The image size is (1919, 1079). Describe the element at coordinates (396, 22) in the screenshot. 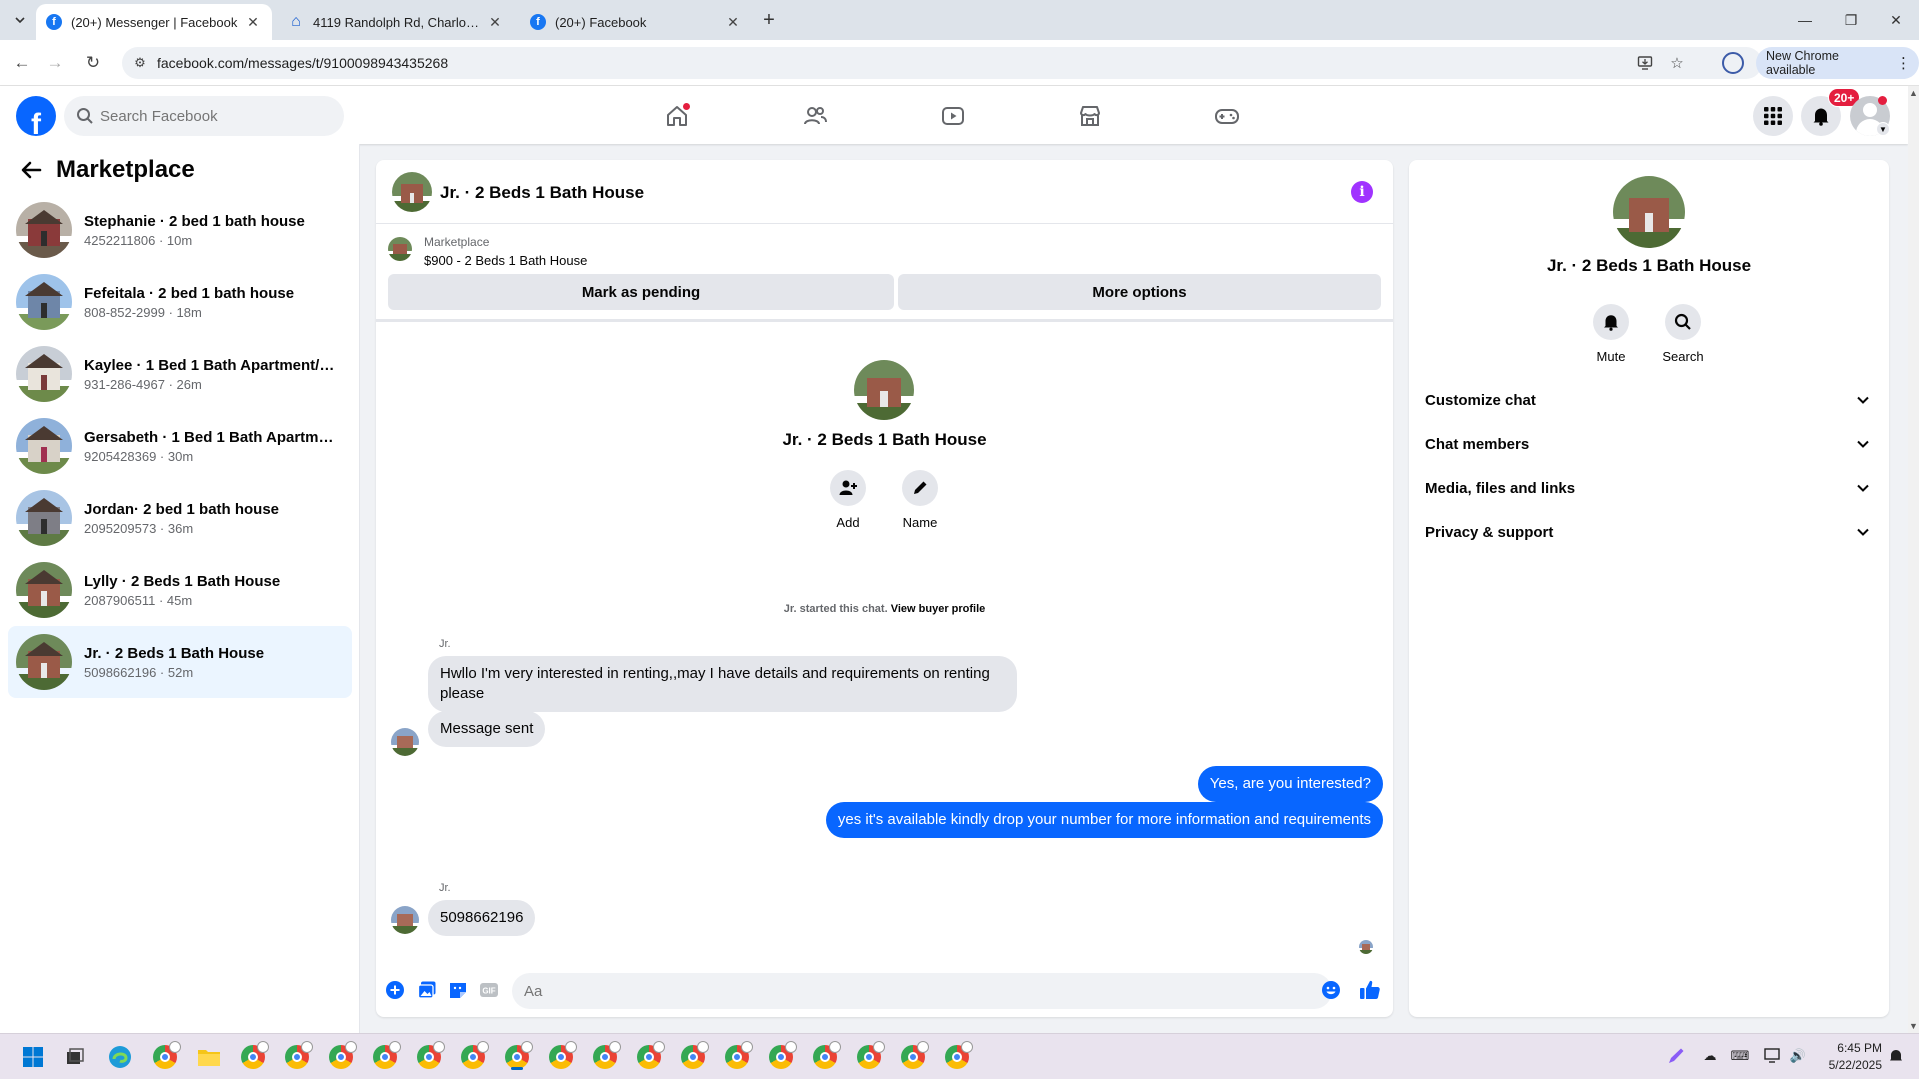

I see `tab-zillow: ⌂ 4119 Randolph Rd, Charlotte, N ✕` at that location.